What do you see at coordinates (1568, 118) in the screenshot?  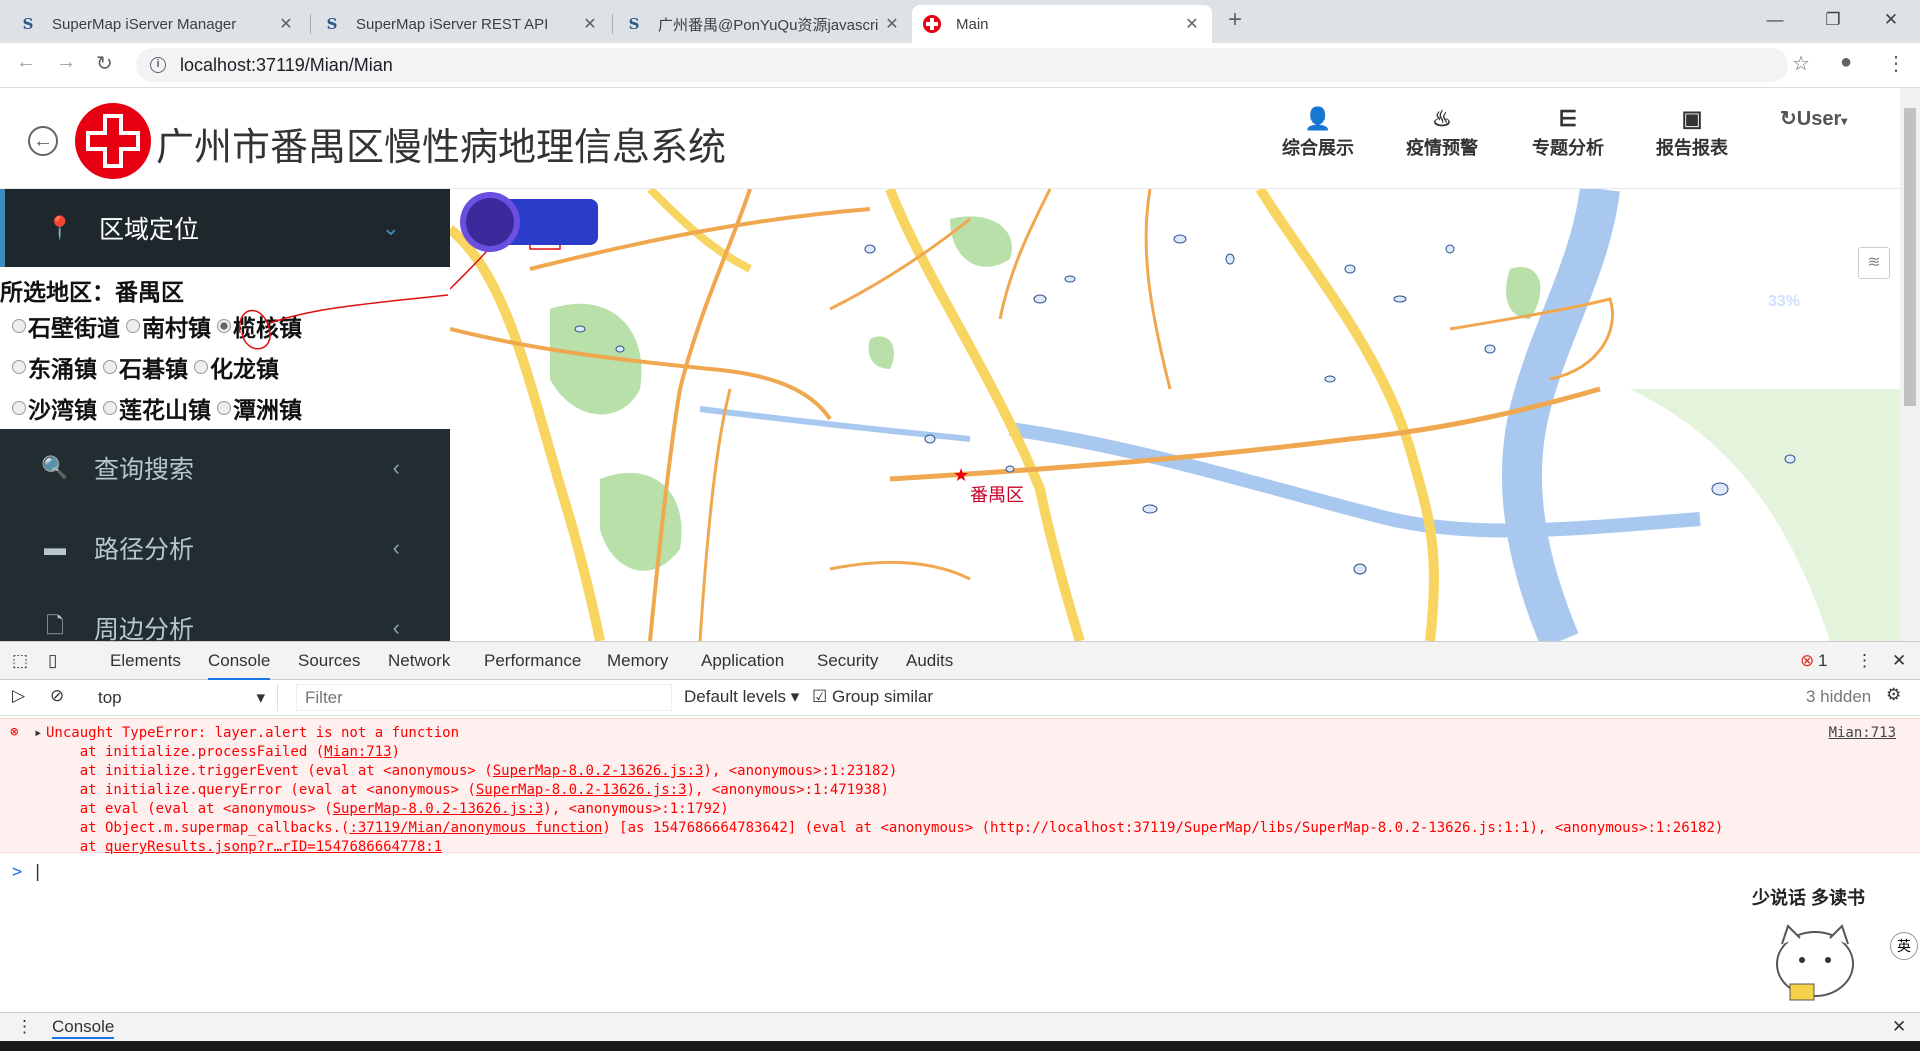 I see `chart-icon: ⋿` at bounding box center [1568, 118].